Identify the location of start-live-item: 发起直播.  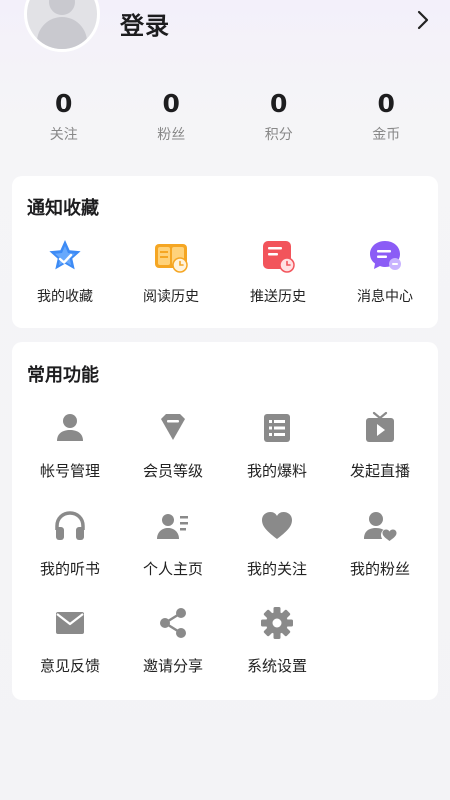
(380, 445).